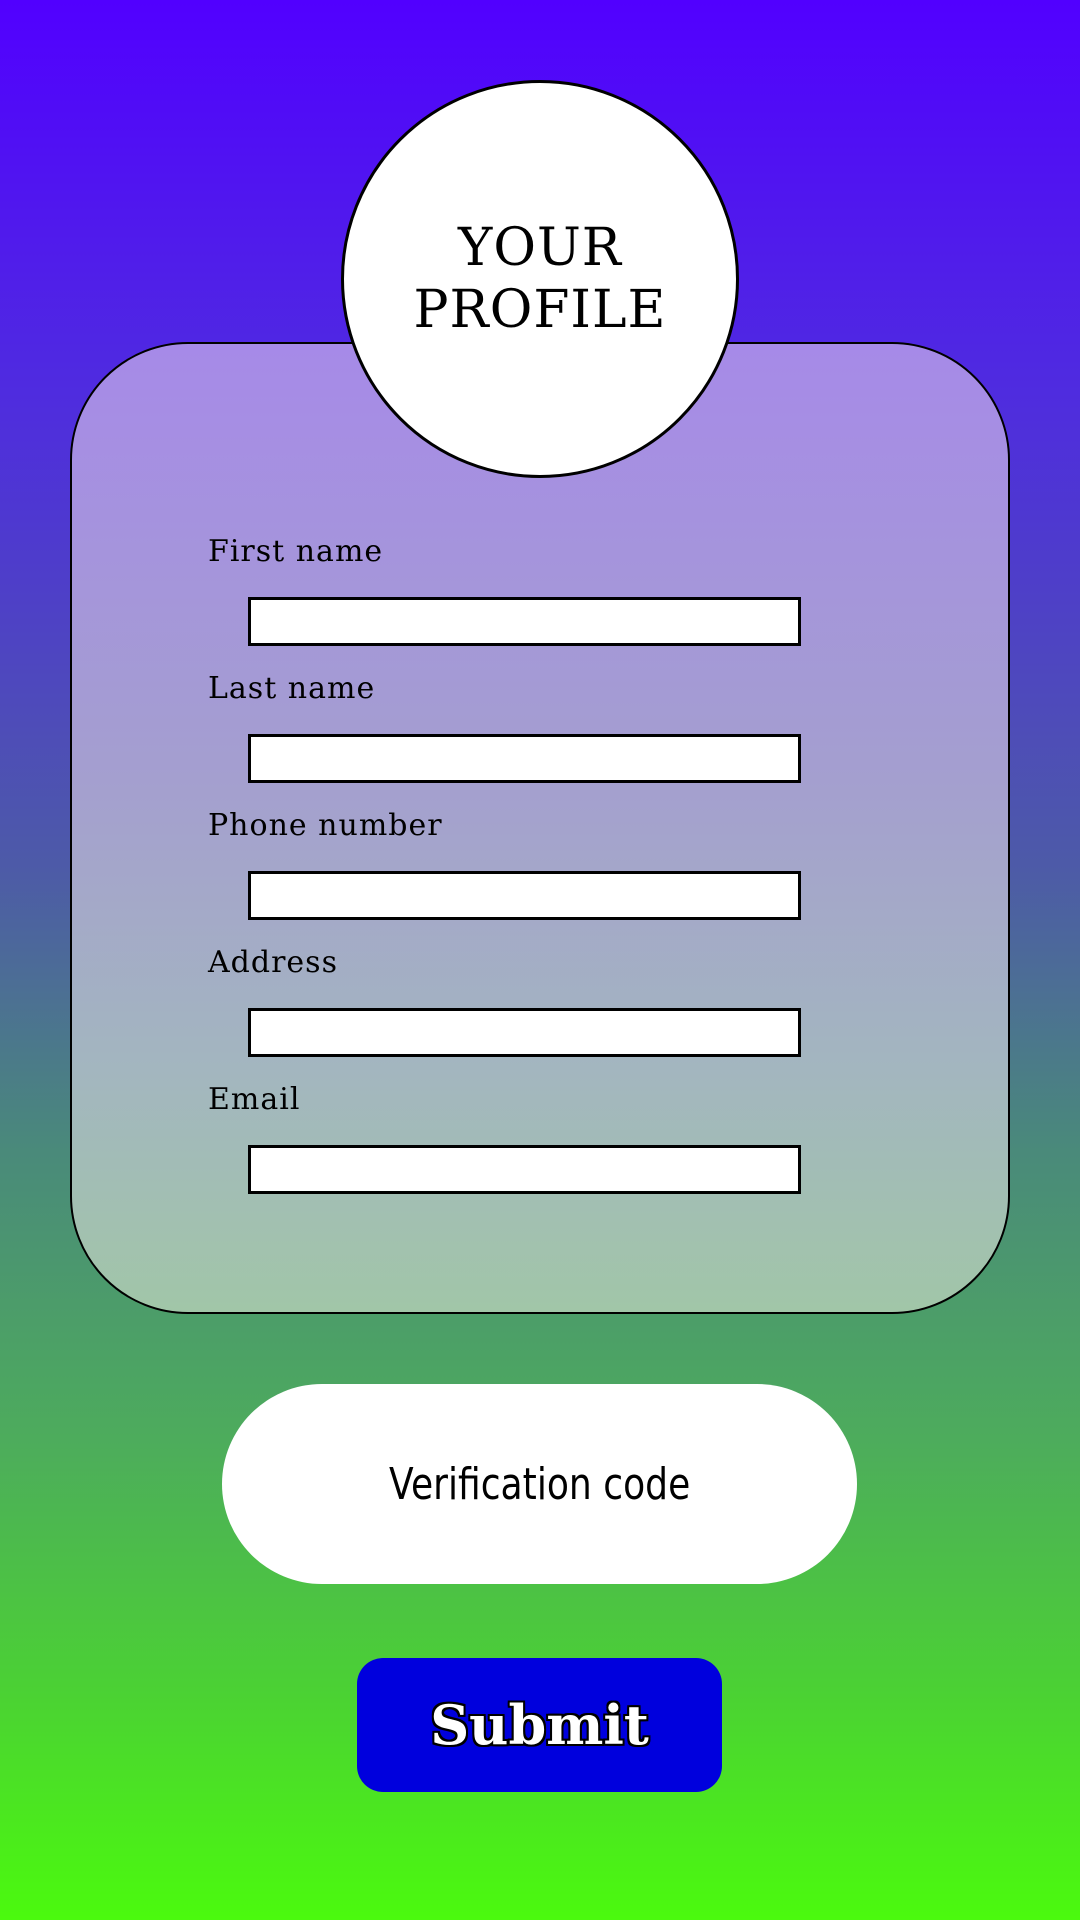 The image size is (1080, 1920). I want to click on submit-button: Submit, so click(539, 1725).